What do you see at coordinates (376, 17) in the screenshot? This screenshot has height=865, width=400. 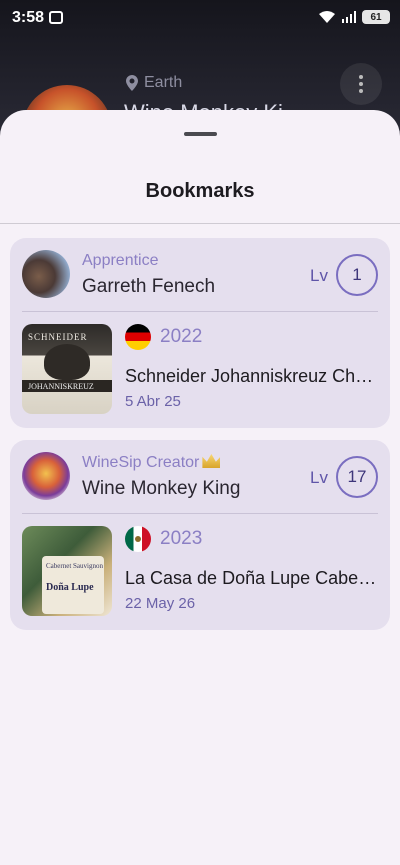 I see `battery-icon: 61` at bounding box center [376, 17].